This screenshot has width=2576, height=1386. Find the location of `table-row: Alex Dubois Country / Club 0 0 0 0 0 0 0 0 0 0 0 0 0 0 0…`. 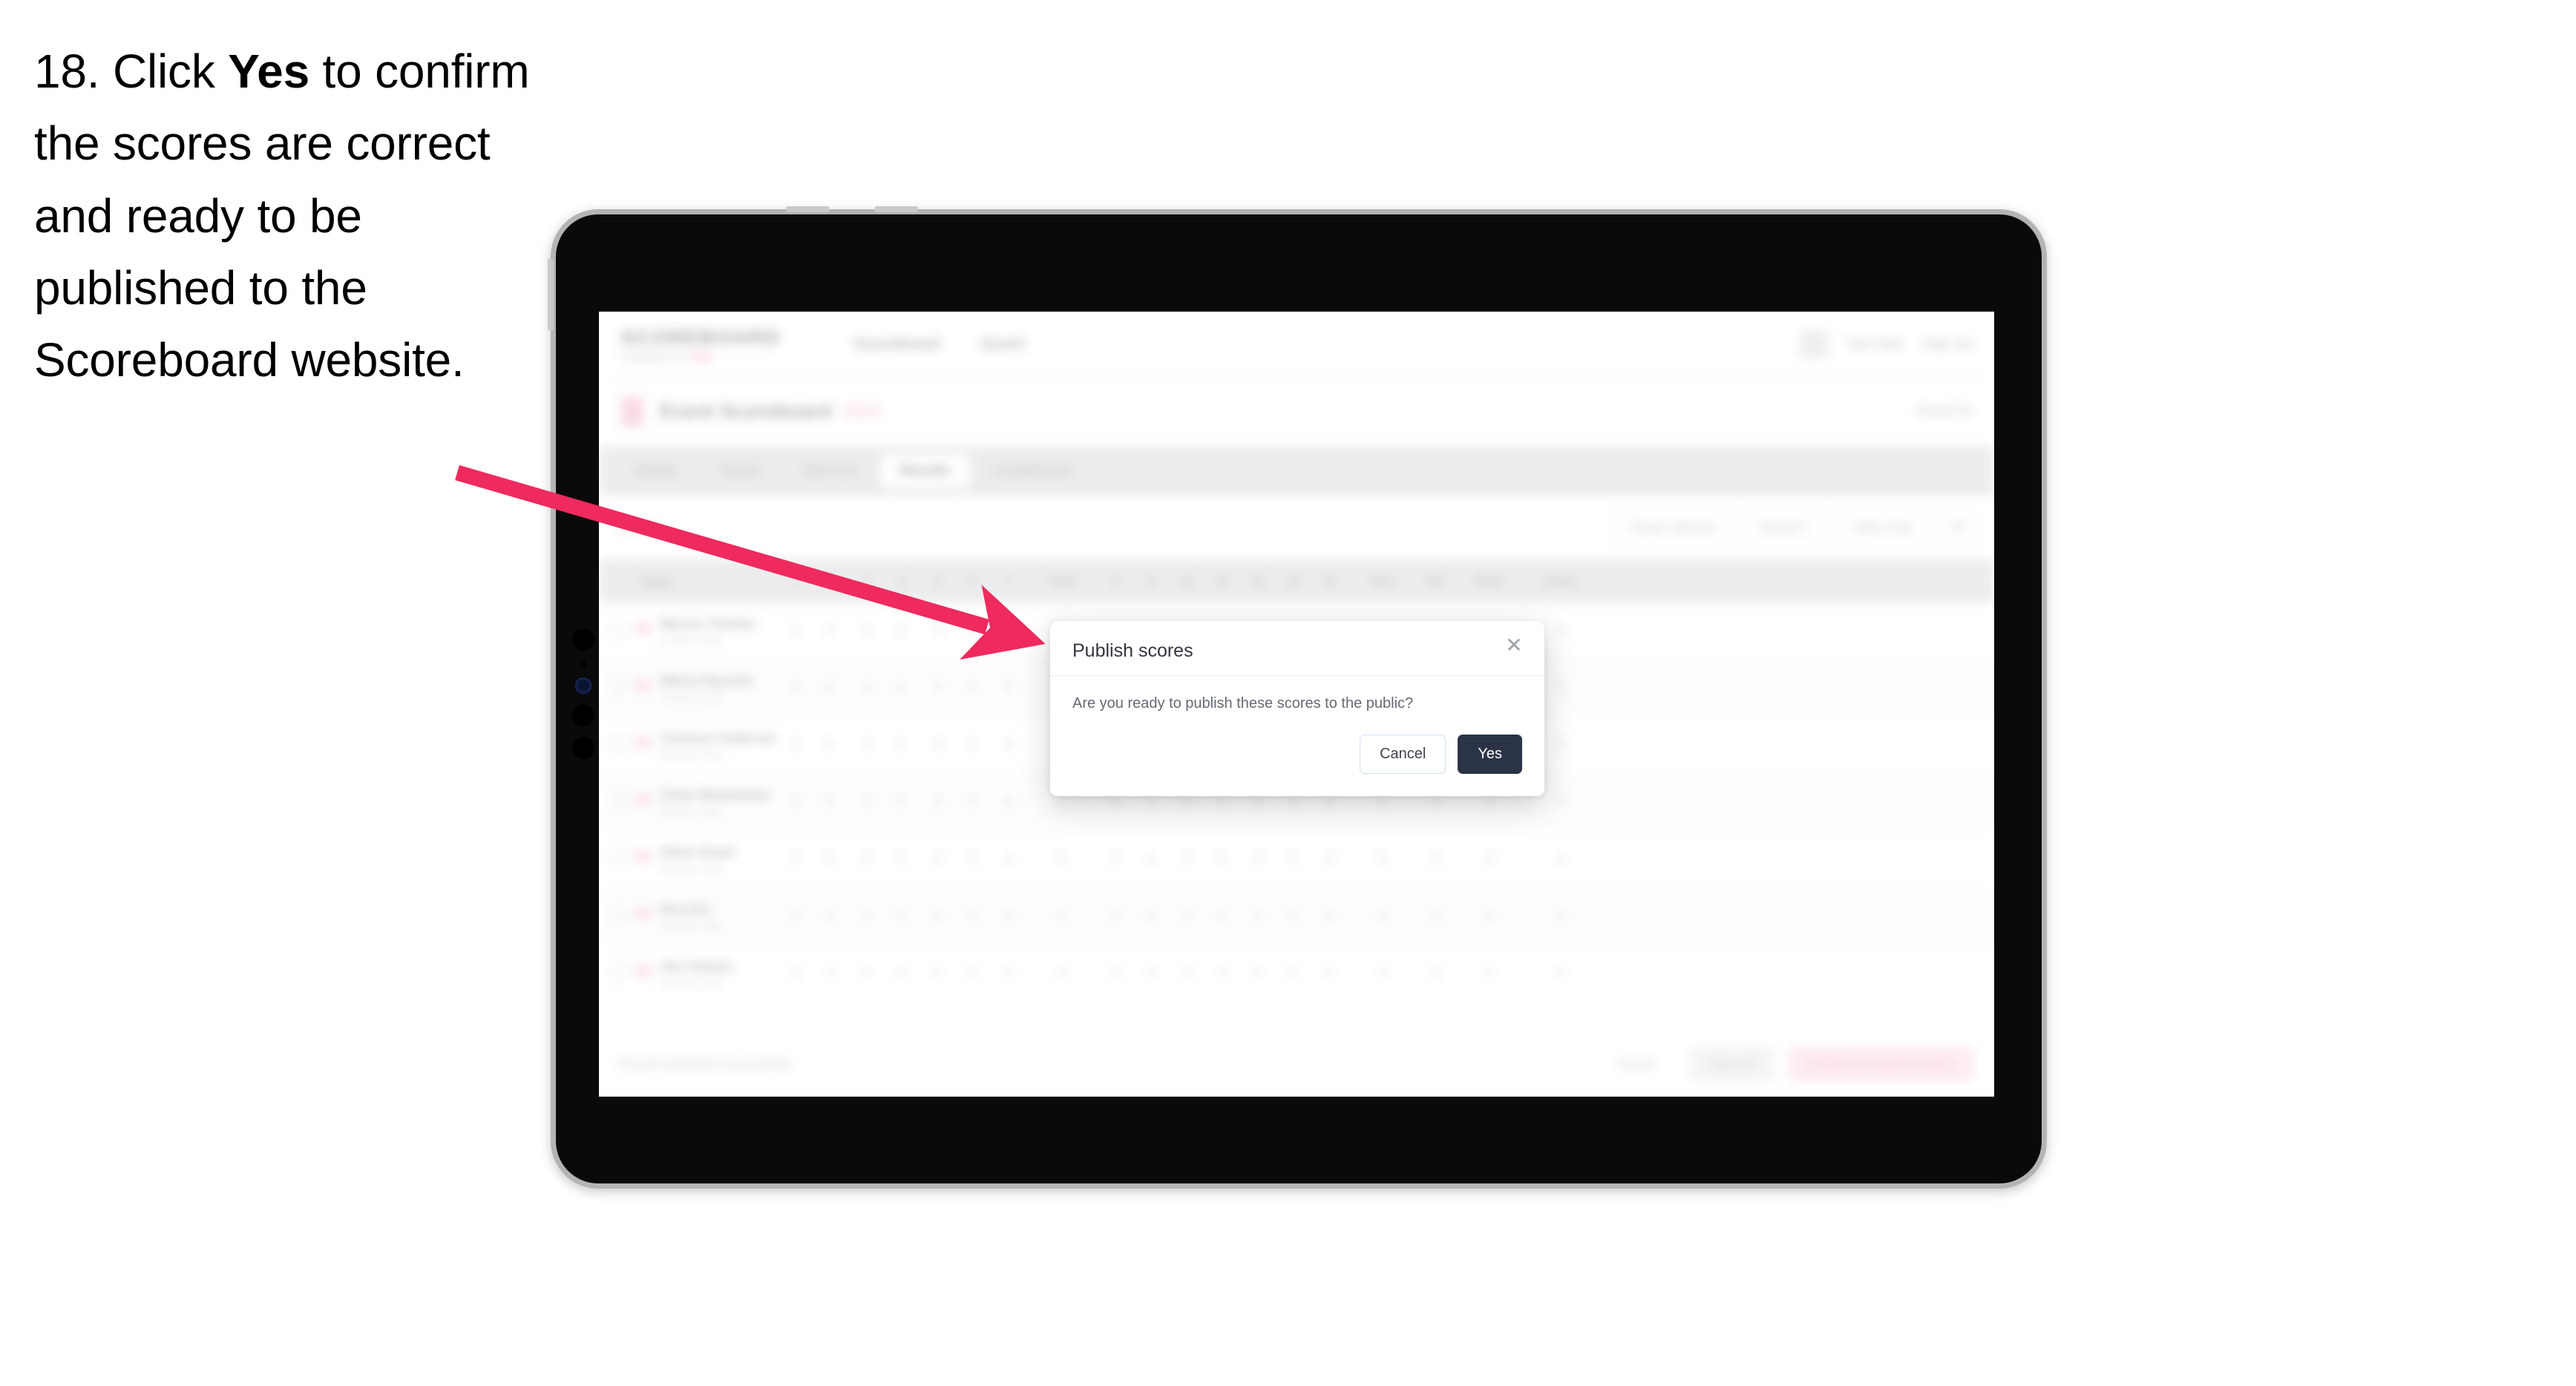

table-row: Alex Dubois Country / Club 0 0 0 0 0 0 0 0 0 0 0 0 0 0 0… is located at coordinates (1296, 974).